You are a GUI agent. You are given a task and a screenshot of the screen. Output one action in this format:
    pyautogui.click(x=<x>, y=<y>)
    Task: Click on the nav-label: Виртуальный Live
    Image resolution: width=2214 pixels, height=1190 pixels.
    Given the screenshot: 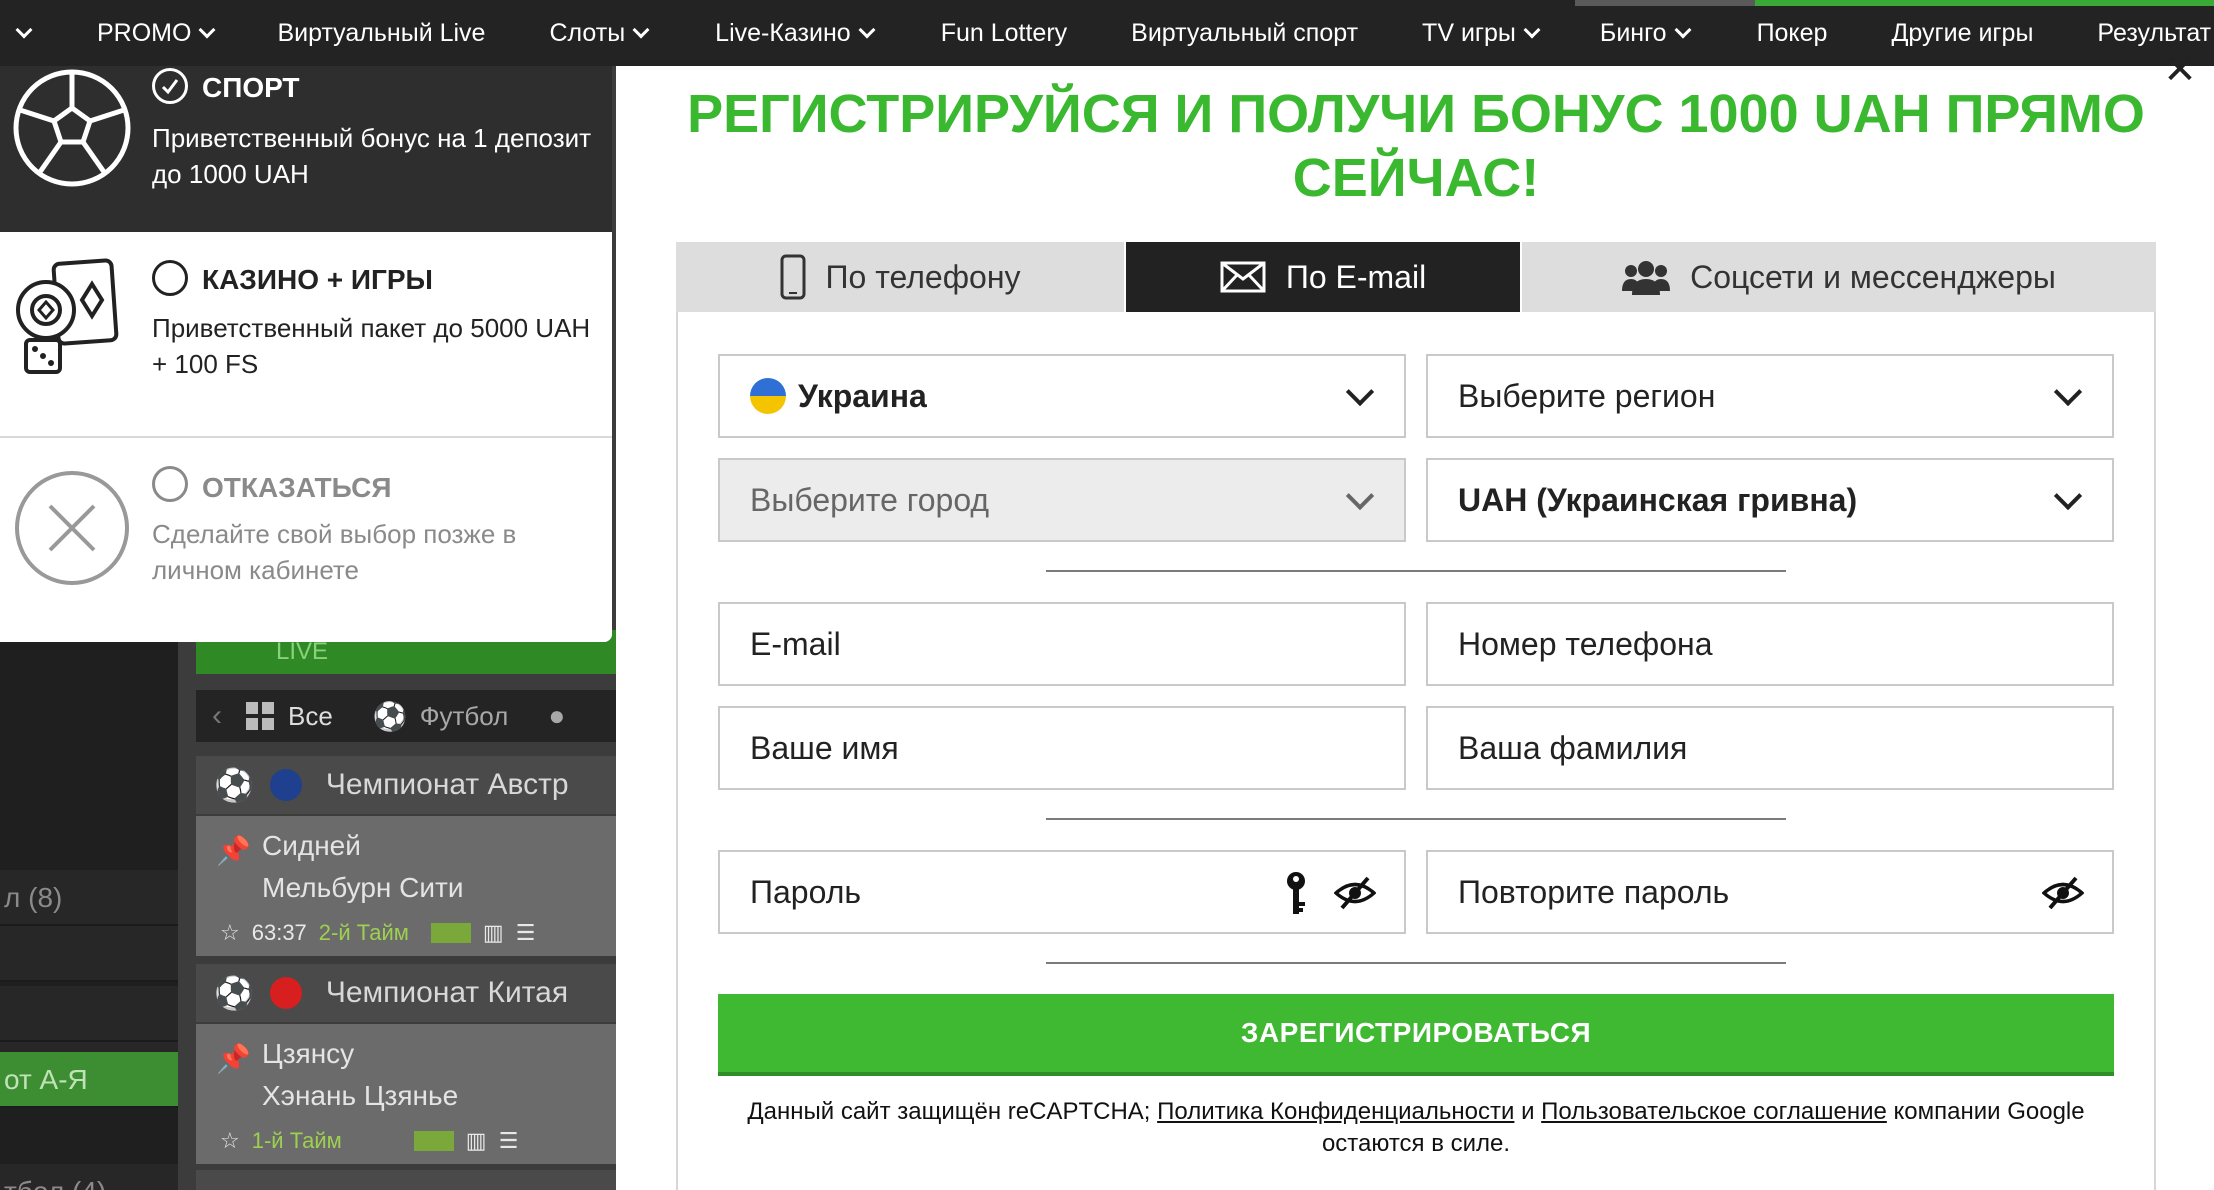 What is the action you would take?
    pyautogui.click(x=381, y=32)
    